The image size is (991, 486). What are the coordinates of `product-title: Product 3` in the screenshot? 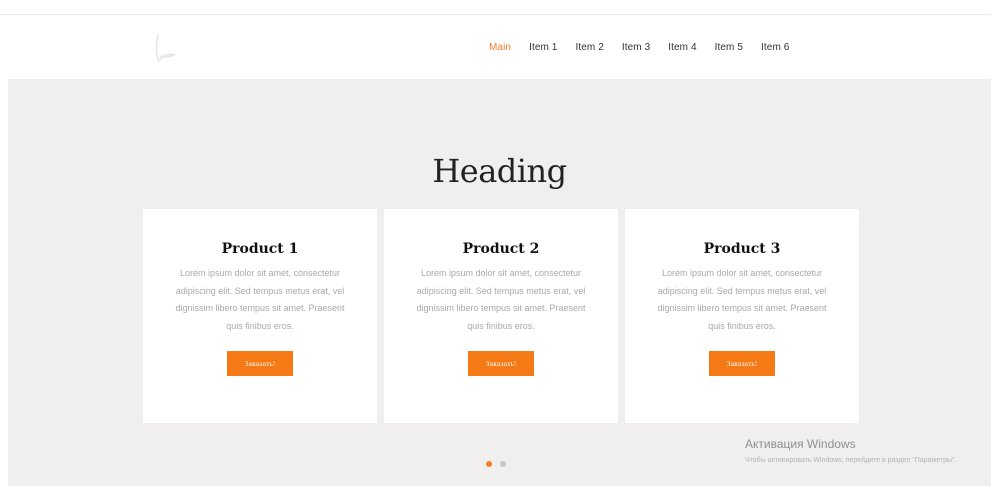 It's located at (742, 249).